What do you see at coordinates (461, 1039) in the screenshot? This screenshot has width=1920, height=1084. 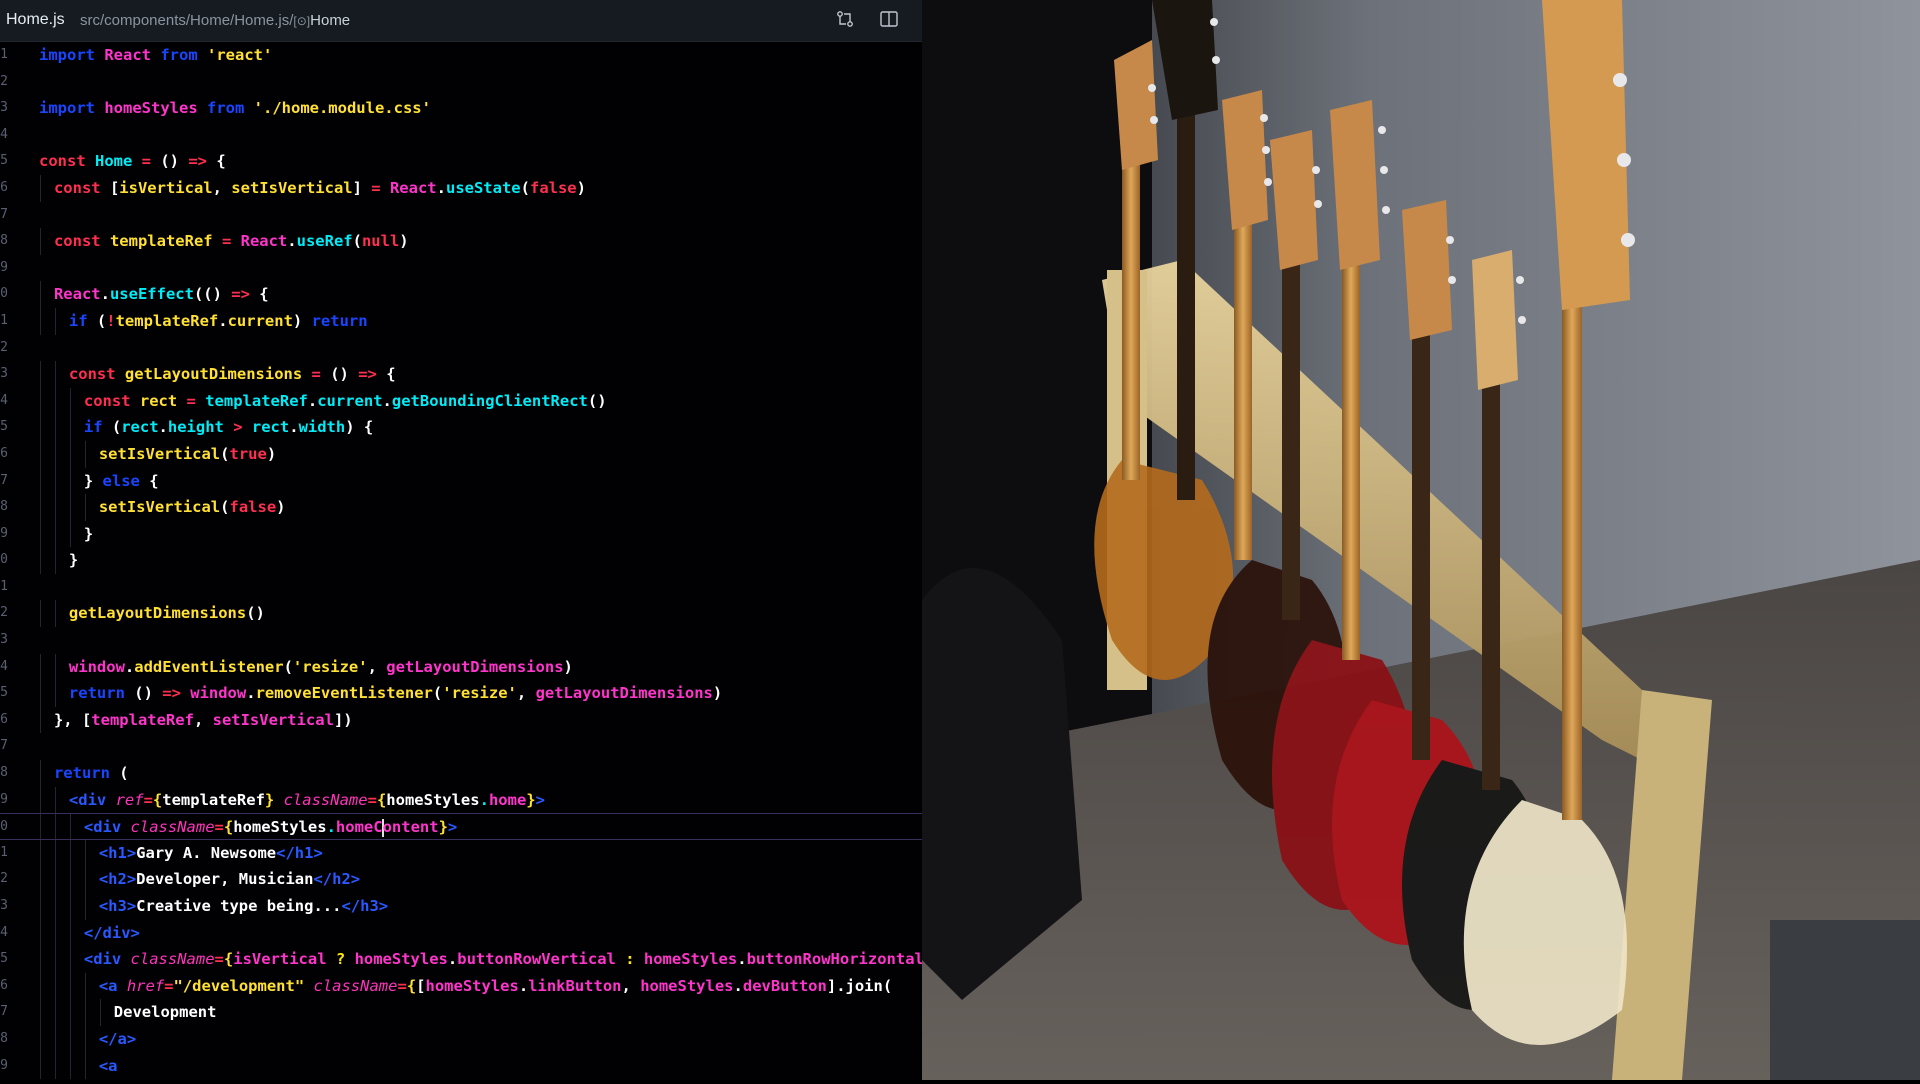 I see `code-line: 8 </a>` at bounding box center [461, 1039].